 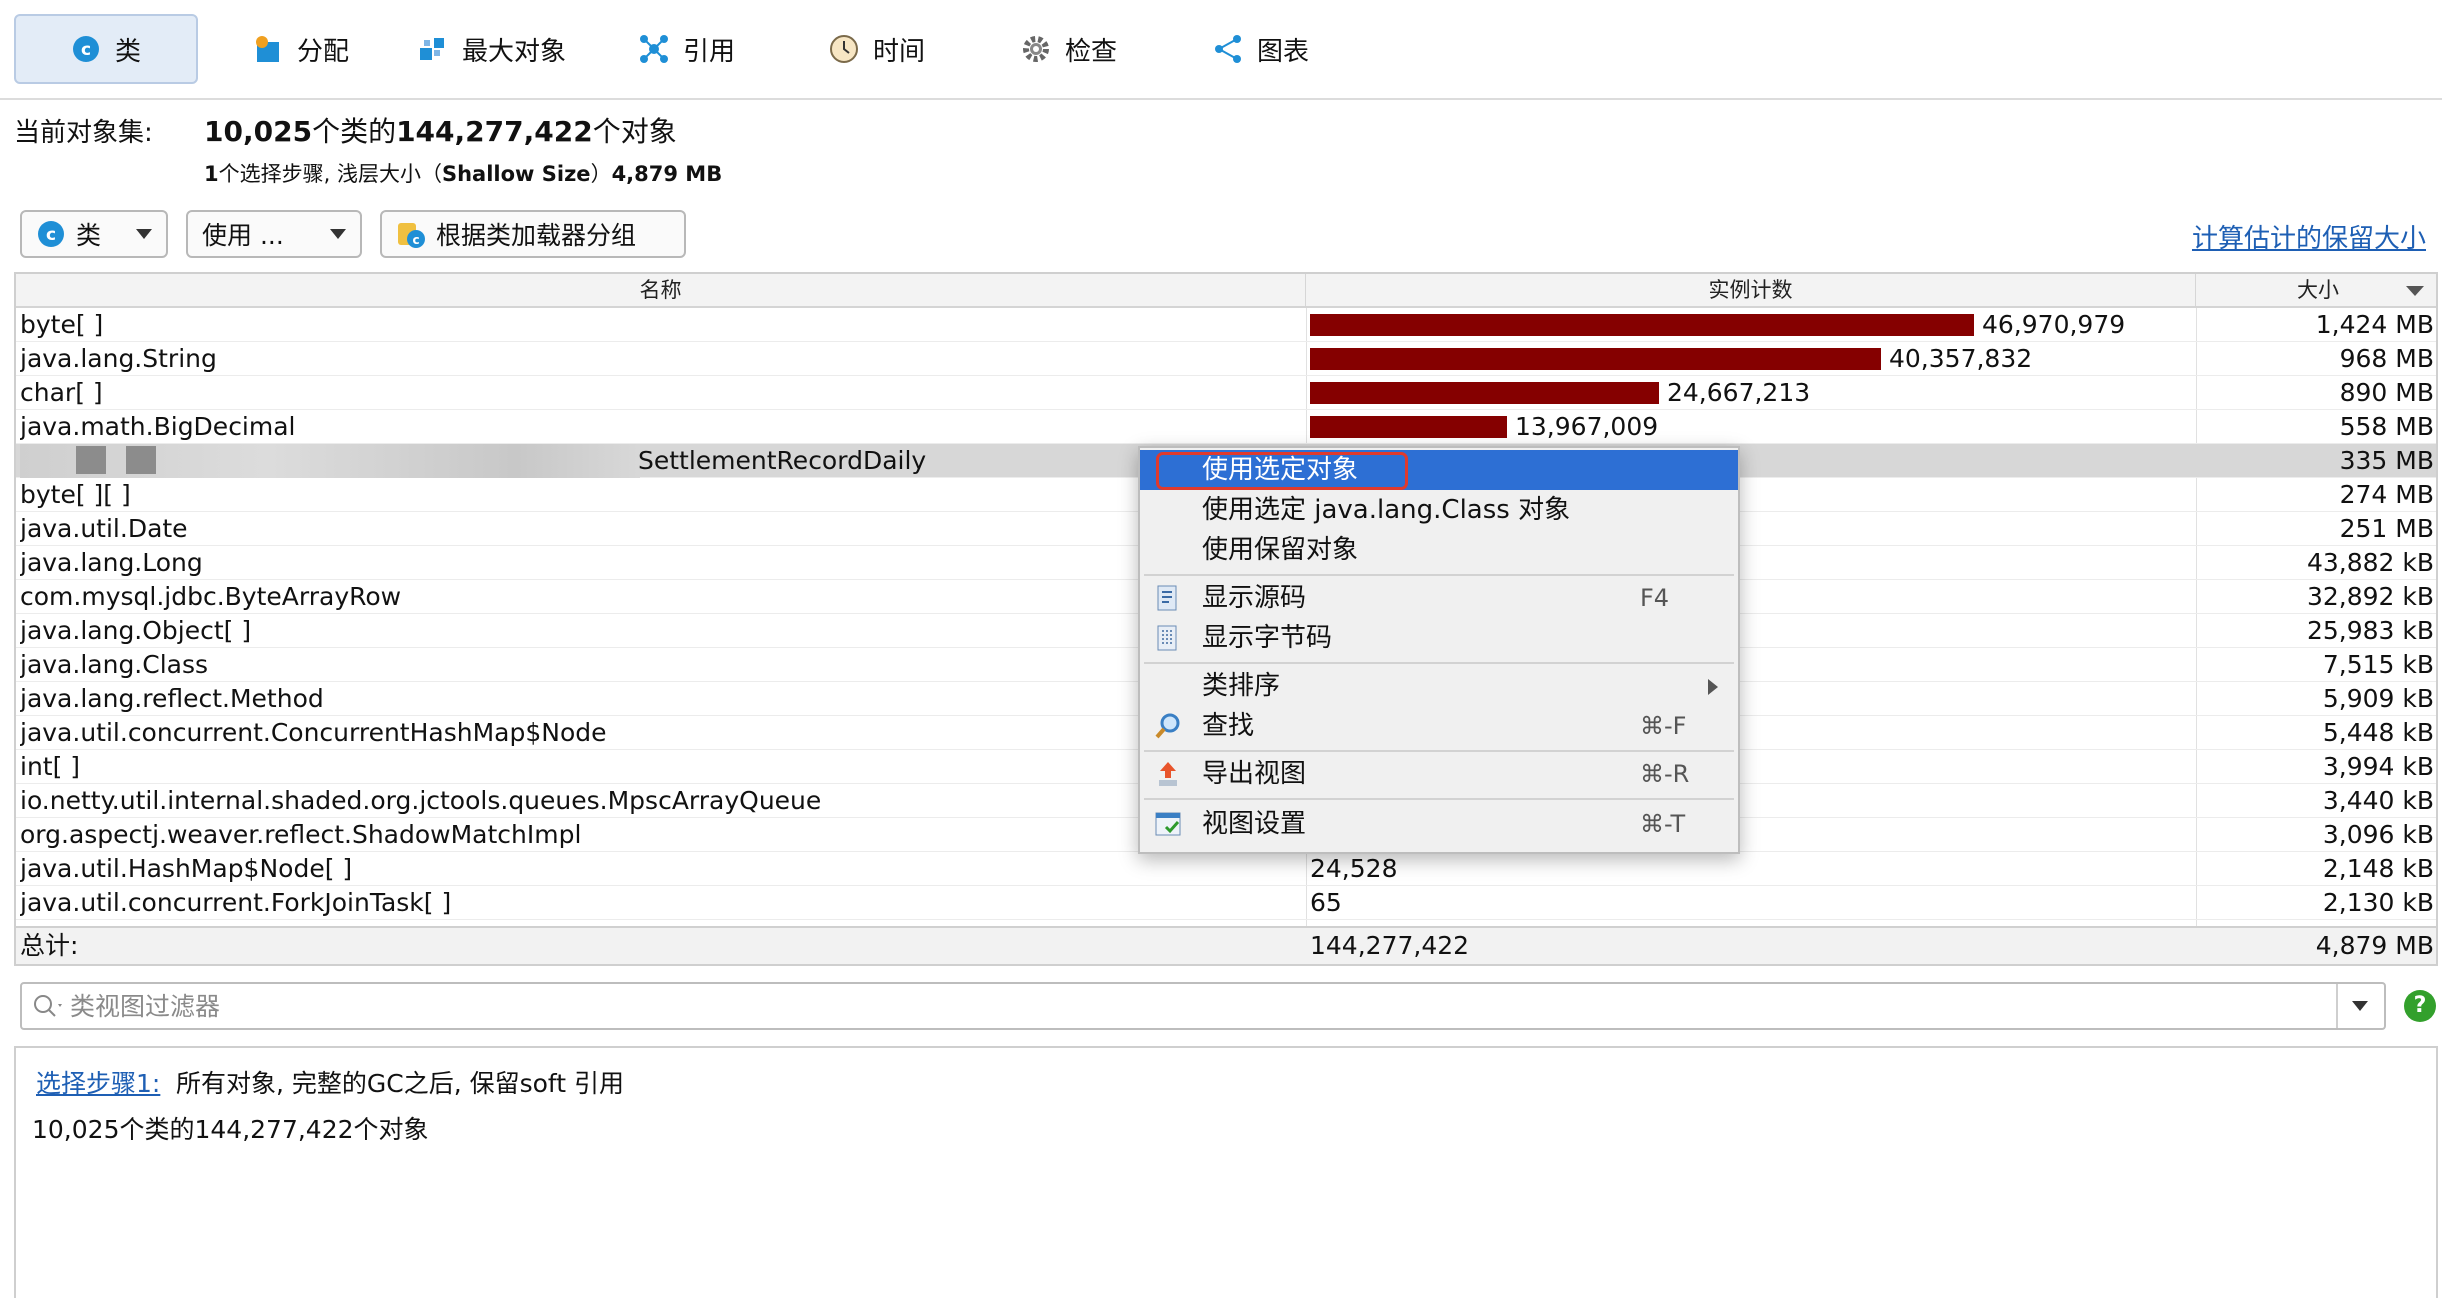 I want to click on classloader-icon: c, so click(x=411, y=234).